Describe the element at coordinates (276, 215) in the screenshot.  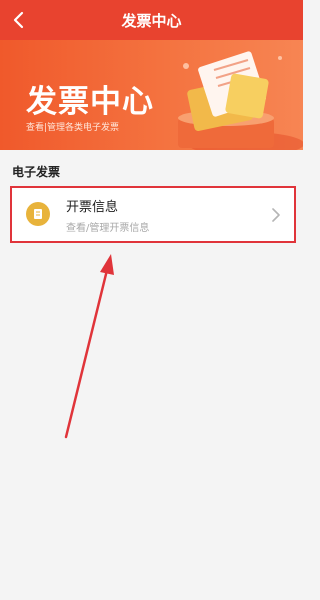
I see `chevron-right-icon` at that location.